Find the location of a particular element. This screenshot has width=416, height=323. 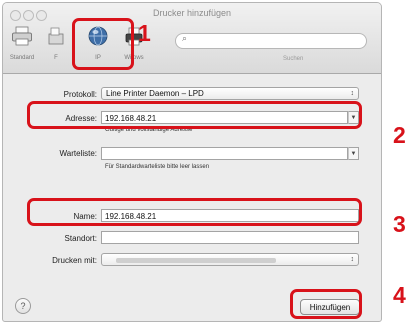

callout-ip-tab is located at coordinates (103, 44).